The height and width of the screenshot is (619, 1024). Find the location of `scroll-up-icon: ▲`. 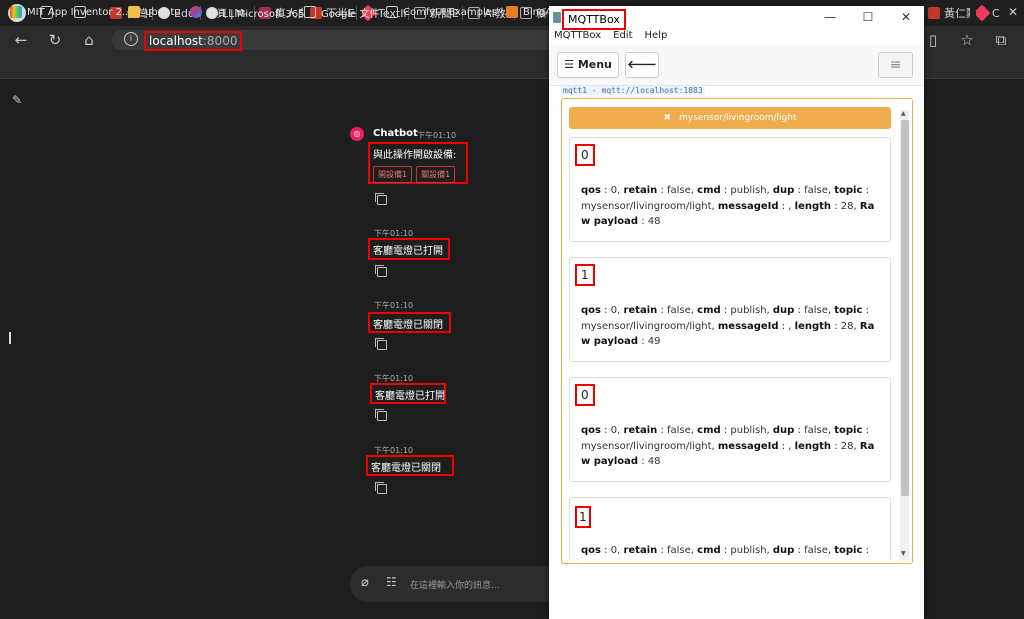

scroll-up-icon: ▲ is located at coordinates (903, 113).